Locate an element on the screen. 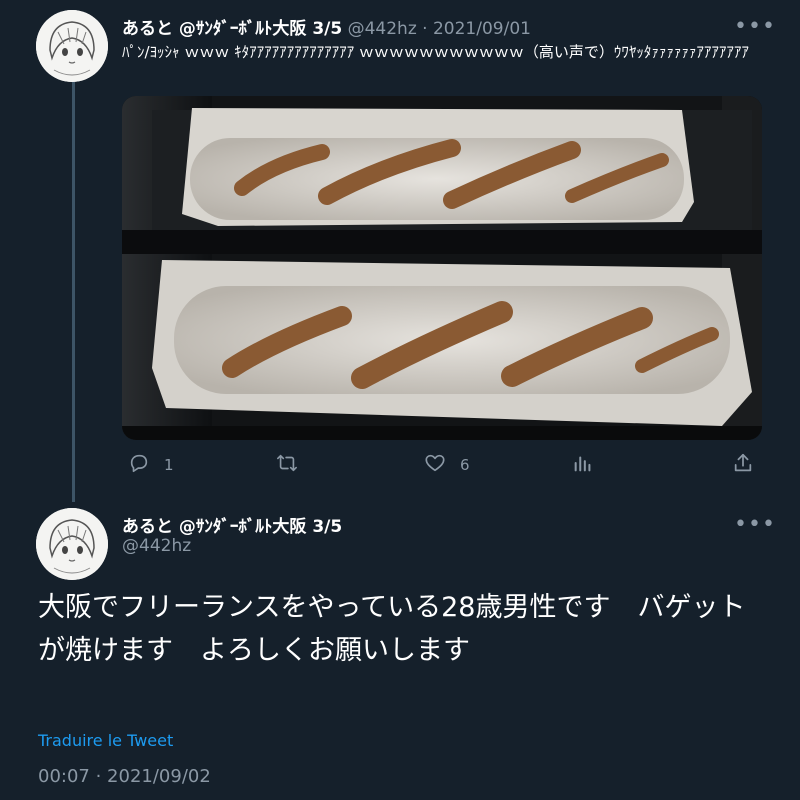 The width and height of the screenshot is (800, 800). share-button is located at coordinates (743, 465).